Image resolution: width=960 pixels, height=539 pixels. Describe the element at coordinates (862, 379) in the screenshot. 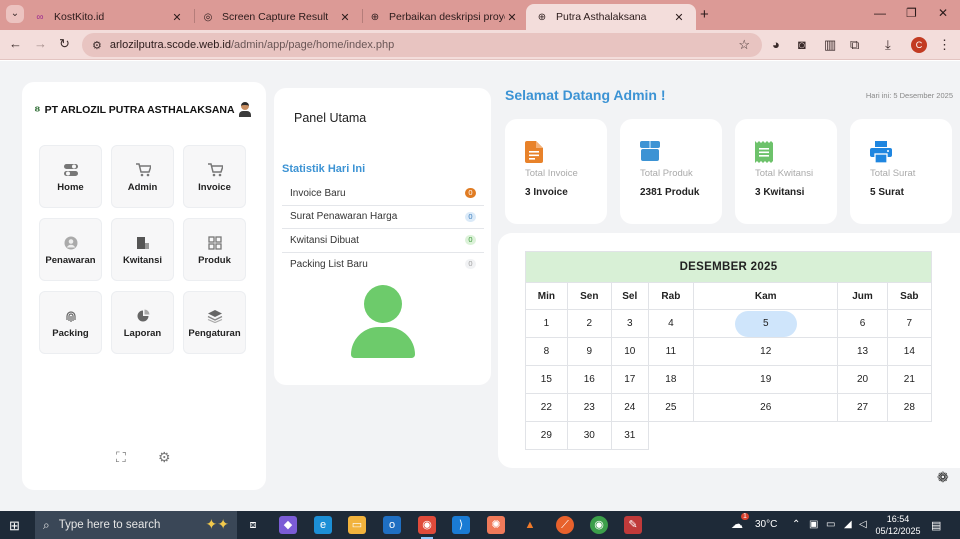

I see `calendar-day: 20` at that location.